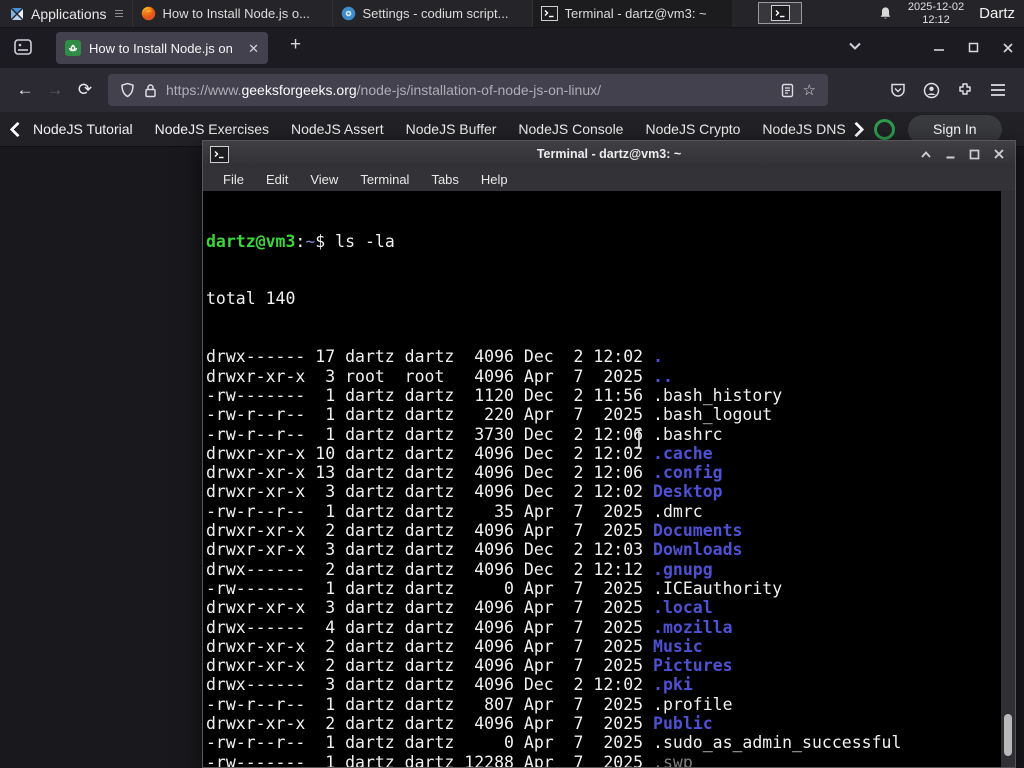 Image resolution: width=1024 pixels, height=768 pixels. Describe the element at coordinates (898, 90) in the screenshot. I see `pocket-icon` at that location.